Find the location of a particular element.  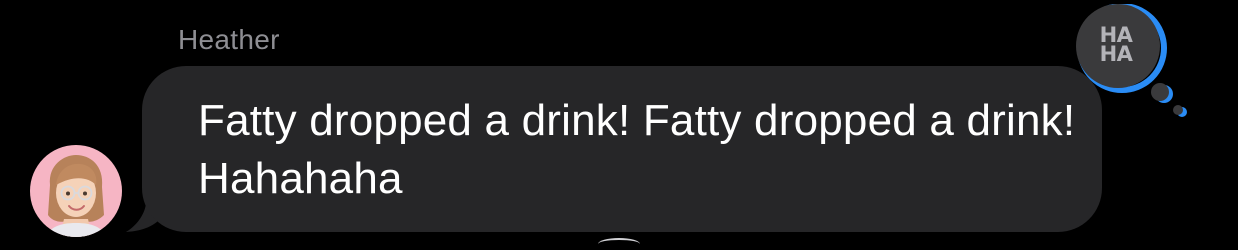

sender-avatar is located at coordinates (76, 191).